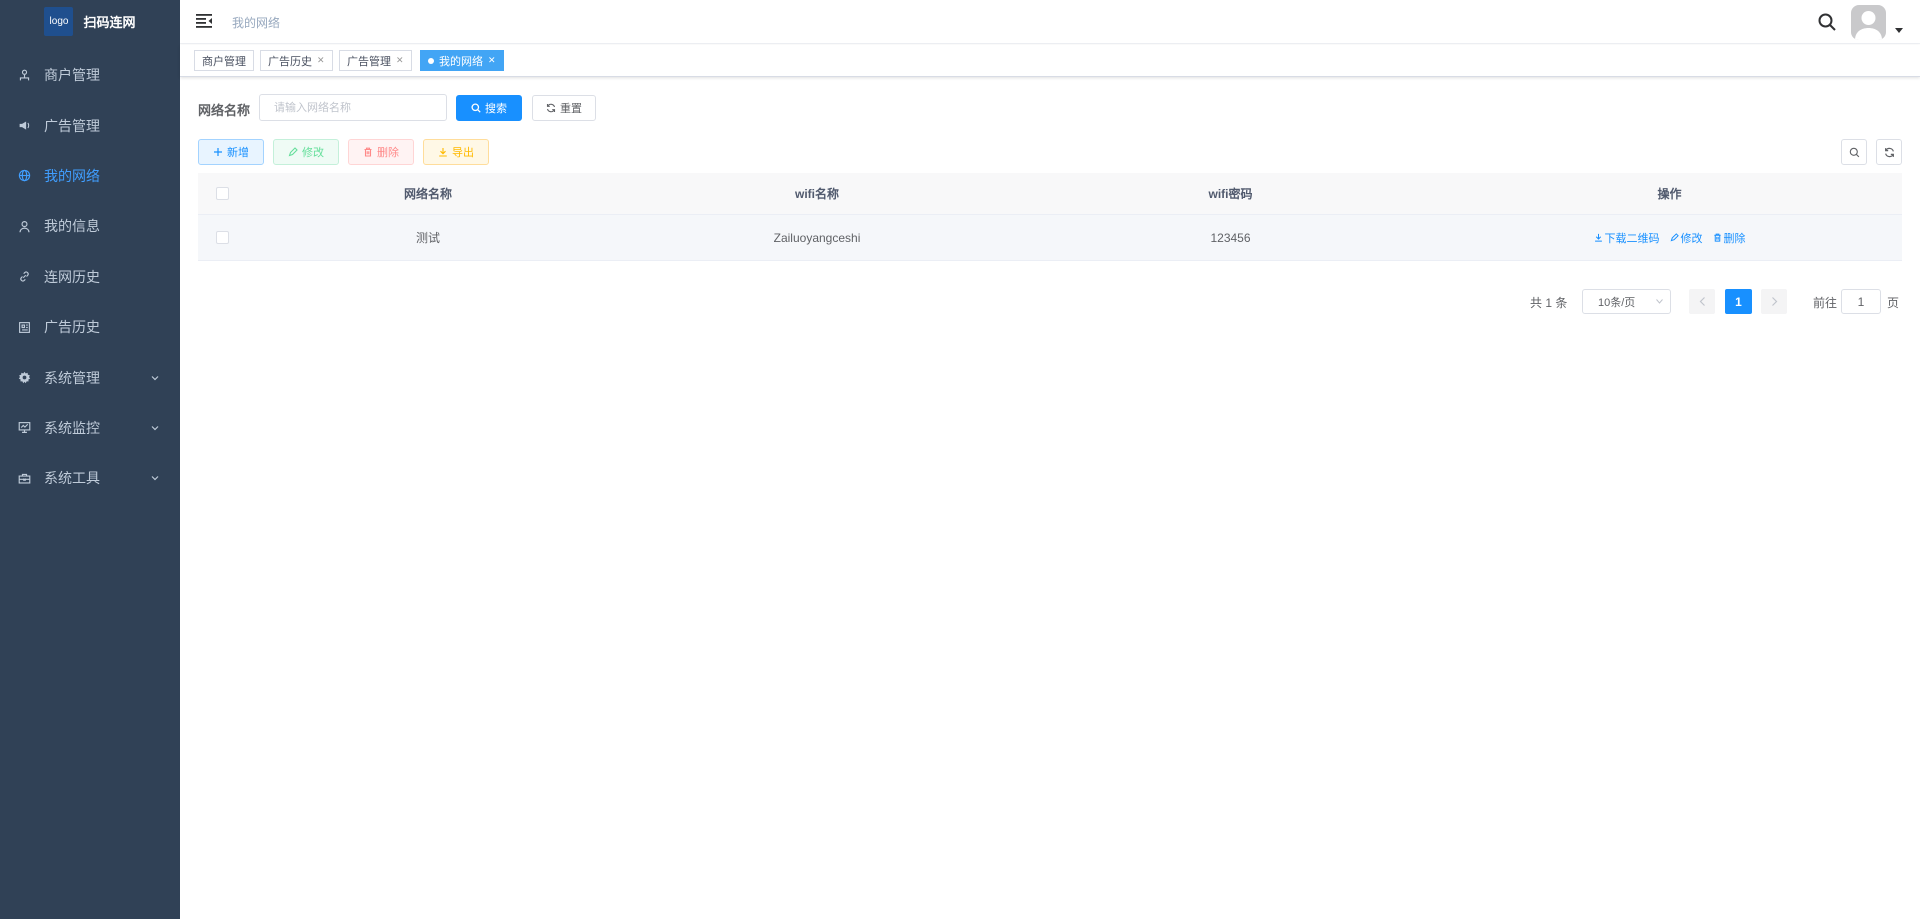 This screenshot has width=1920, height=919. What do you see at coordinates (204, 21) in the screenshot?
I see `hamburger-icon` at bounding box center [204, 21].